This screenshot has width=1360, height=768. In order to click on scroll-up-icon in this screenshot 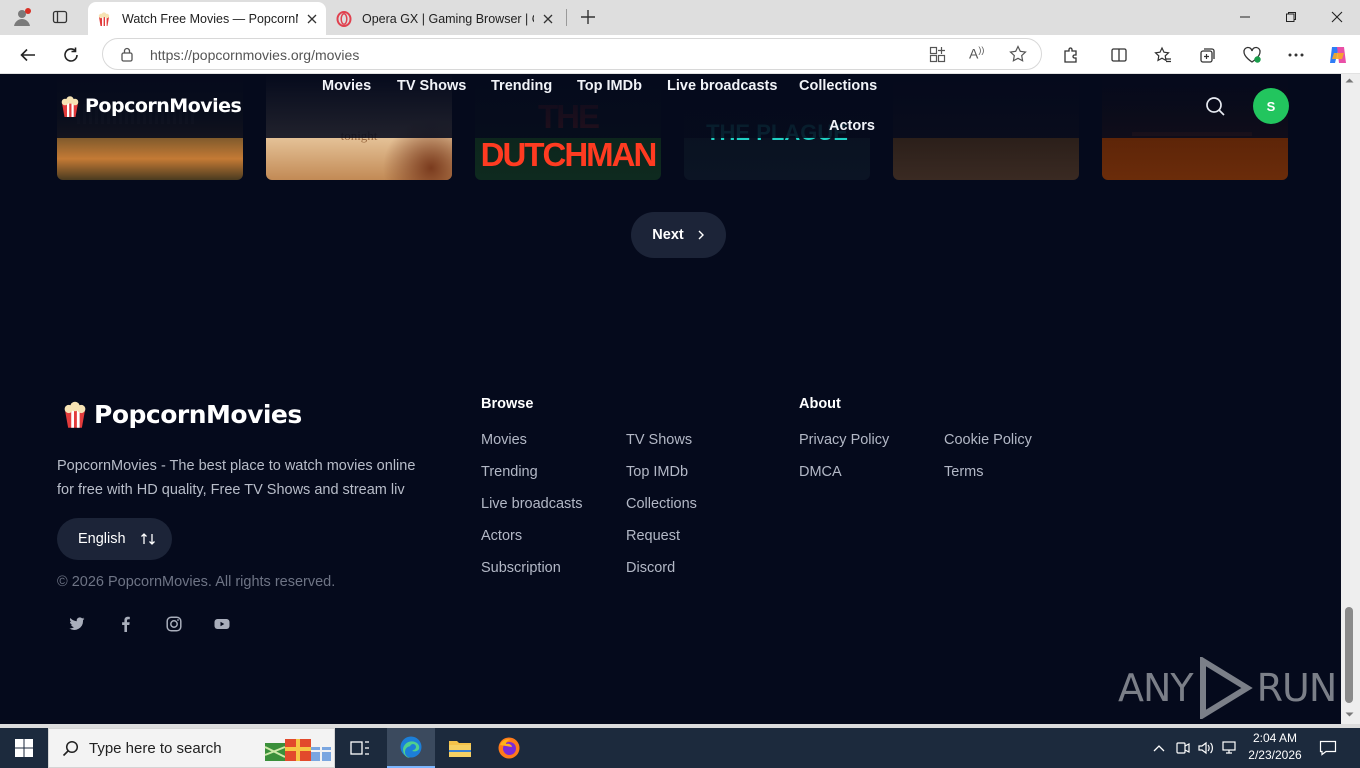, I will do `click(1349, 80)`.